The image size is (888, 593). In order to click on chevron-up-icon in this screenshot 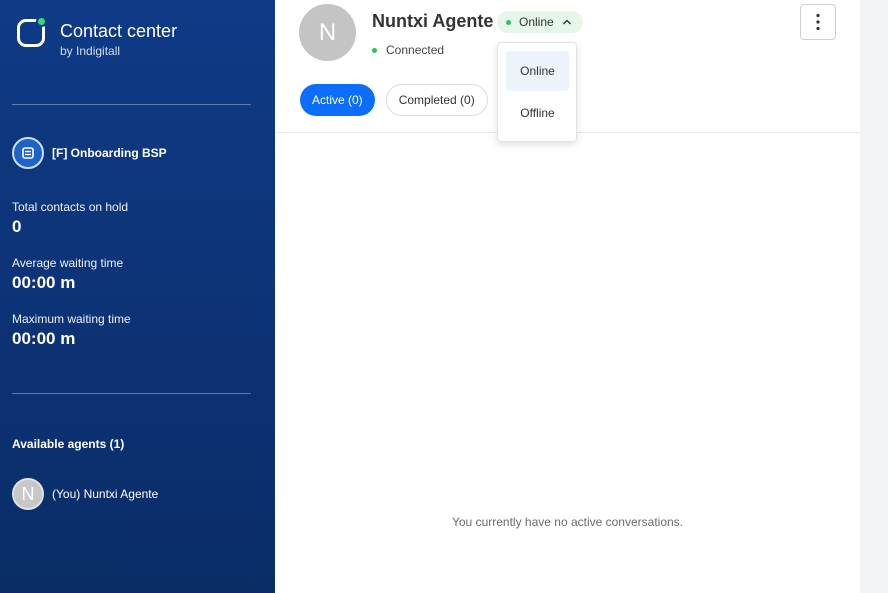, I will do `click(566, 22)`.